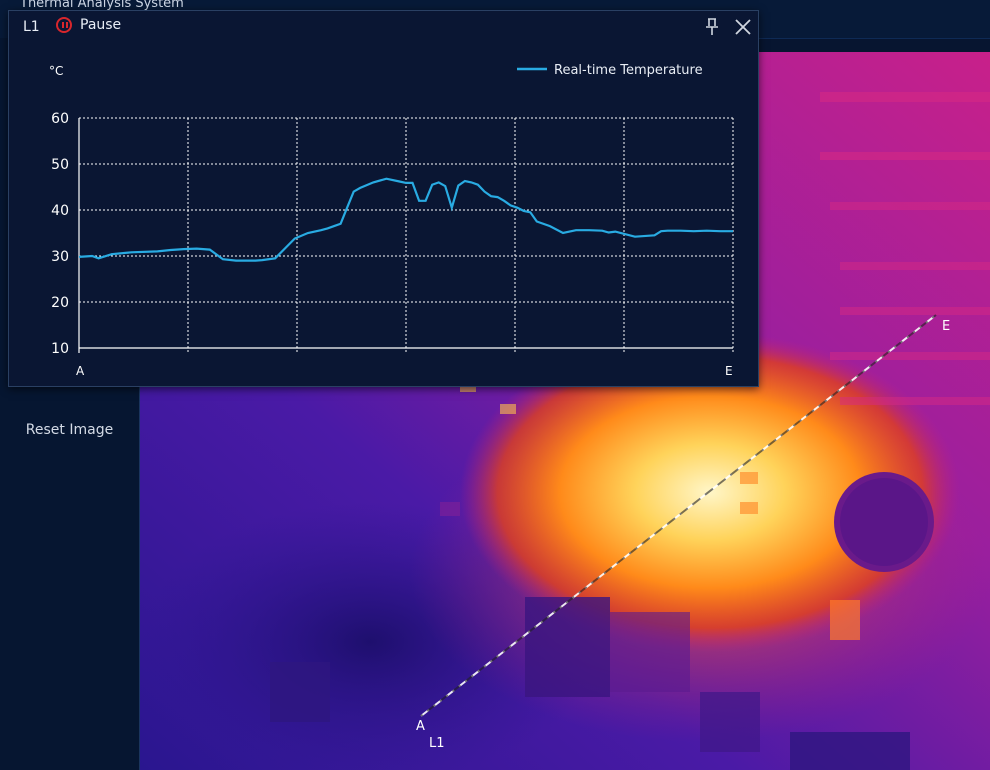  I want to click on popup-header: L1 Pause, so click(383, 27).